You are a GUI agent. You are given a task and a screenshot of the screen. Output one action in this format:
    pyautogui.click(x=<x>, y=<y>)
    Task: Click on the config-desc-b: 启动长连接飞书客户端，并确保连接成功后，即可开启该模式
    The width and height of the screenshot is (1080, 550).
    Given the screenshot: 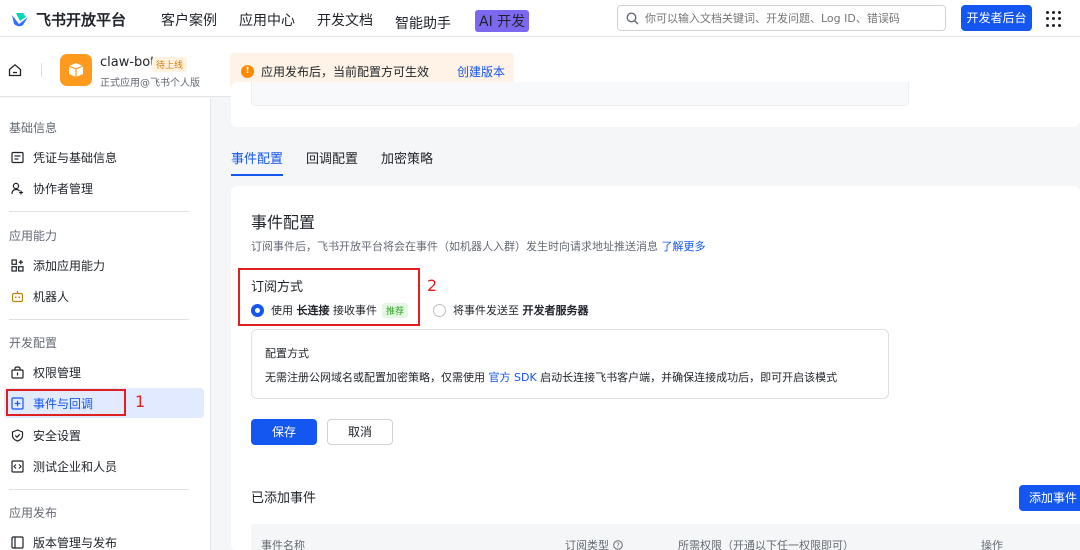 What is the action you would take?
    pyautogui.click(x=689, y=377)
    